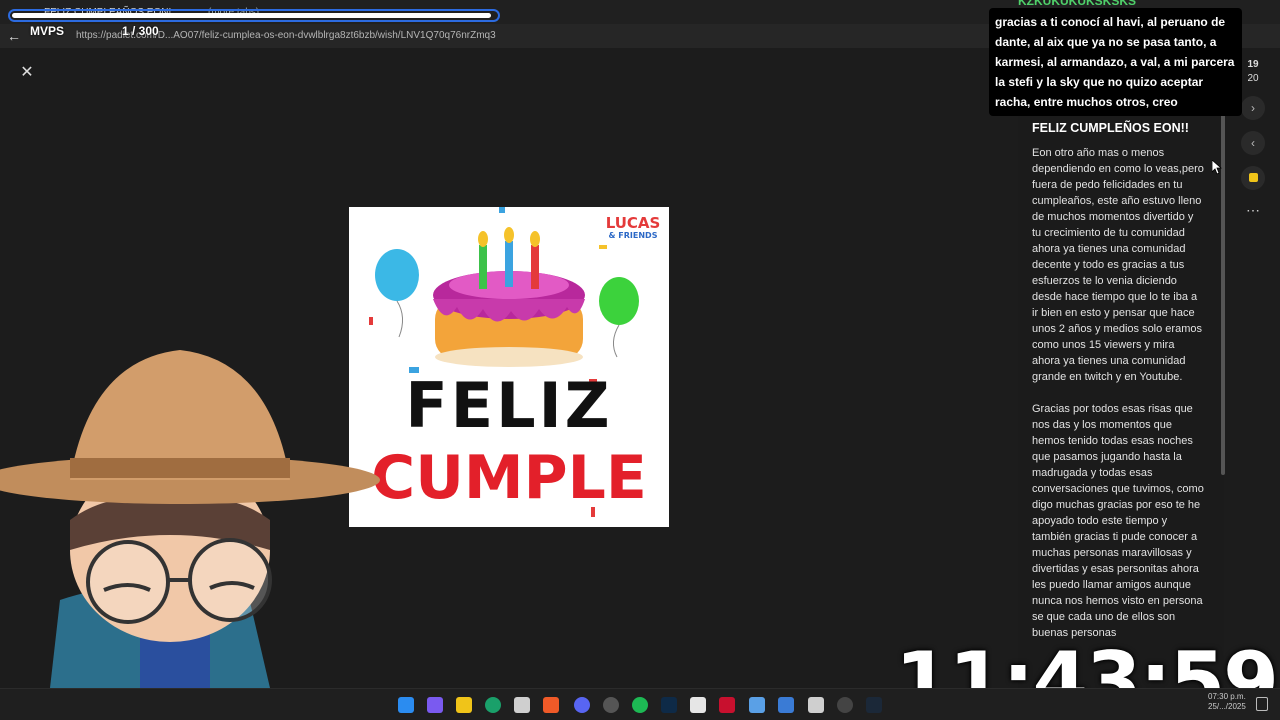 This screenshot has width=1280, height=720. What do you see at coordinates (727, 705) in the screenshot?
I see `vegas-icon` at bounding box center [727, 705].